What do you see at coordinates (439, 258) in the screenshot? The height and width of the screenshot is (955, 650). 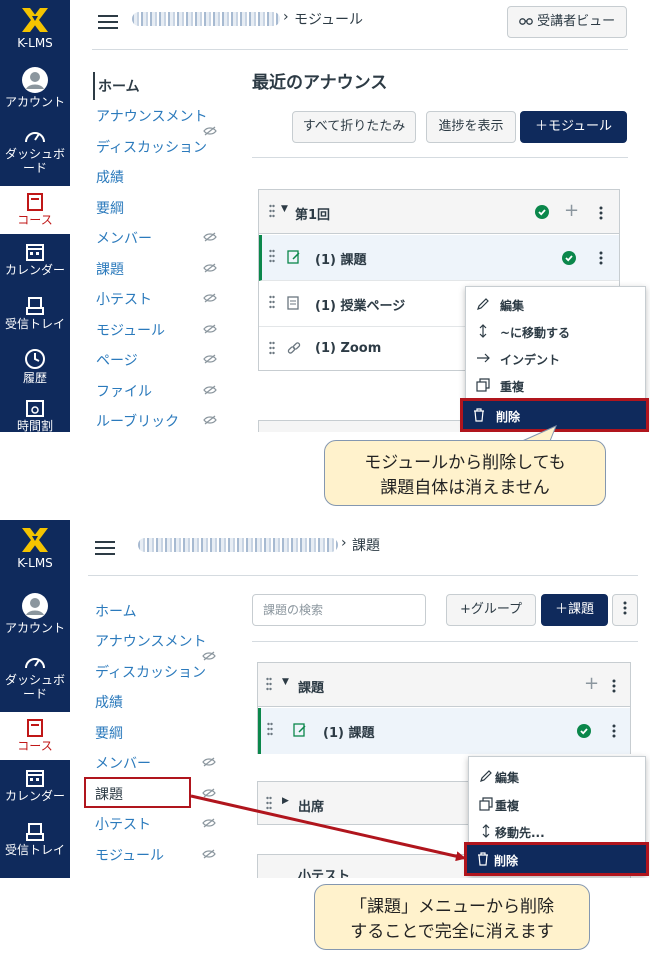 I see `module-item-assignment: (1) 課題` at bounding box center [439, 258].